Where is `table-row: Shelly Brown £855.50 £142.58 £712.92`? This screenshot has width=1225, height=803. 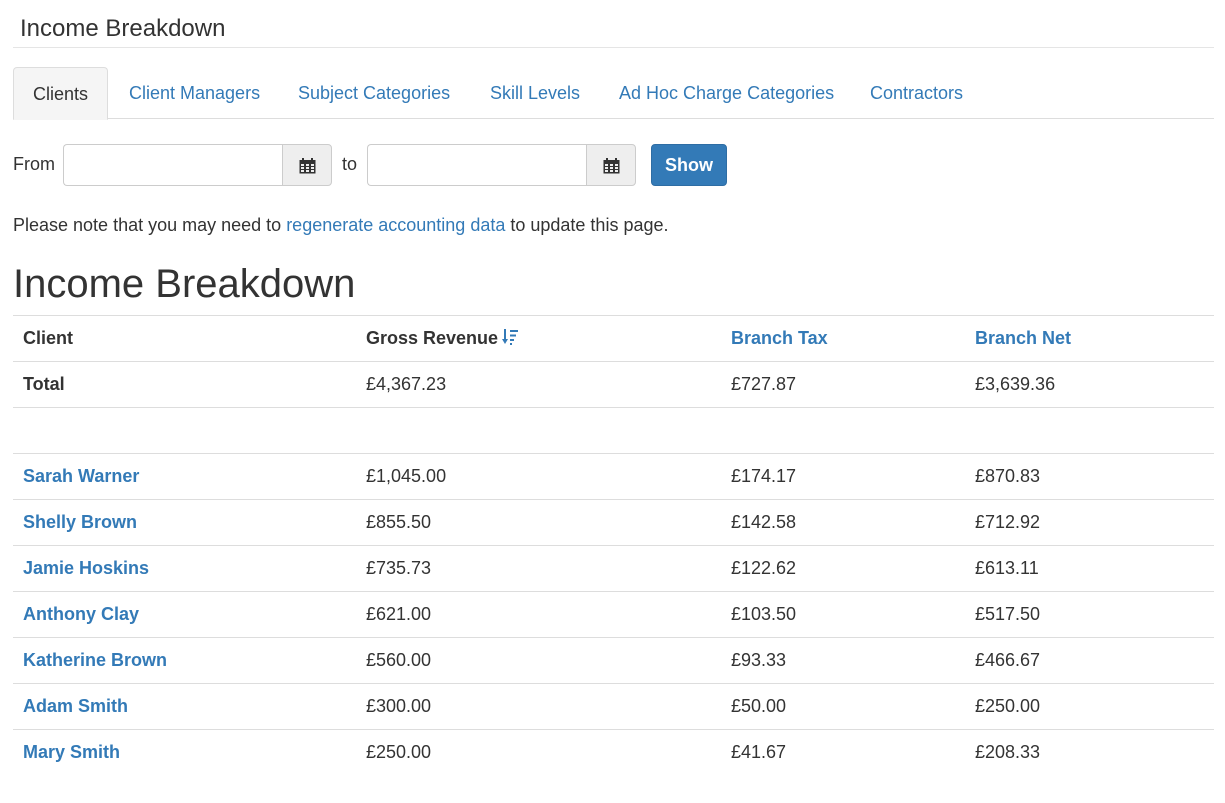
table-row: Shelly Brown £855.50 £142.58 £712.92 is located at coordinates (613, 522).